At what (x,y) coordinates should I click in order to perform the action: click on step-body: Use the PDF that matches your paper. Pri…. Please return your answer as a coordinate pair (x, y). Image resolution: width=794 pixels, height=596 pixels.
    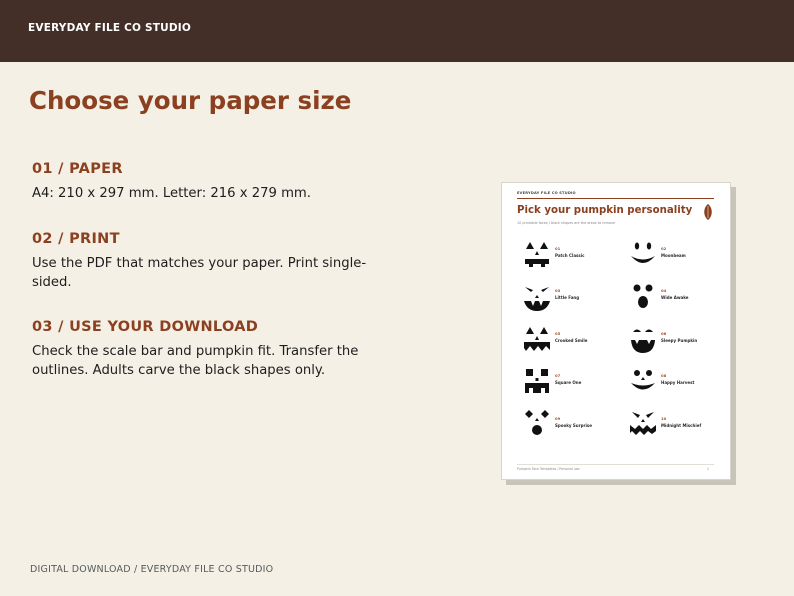
    Looking at the image, I should click on (199, 273).